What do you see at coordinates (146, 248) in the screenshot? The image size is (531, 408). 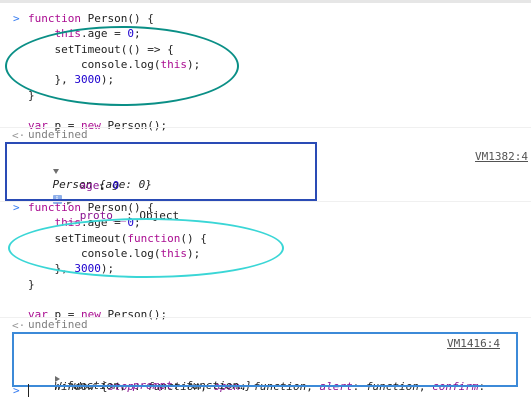 I see `cyan-highlight-ellipse` at bounding box center [146, 248].